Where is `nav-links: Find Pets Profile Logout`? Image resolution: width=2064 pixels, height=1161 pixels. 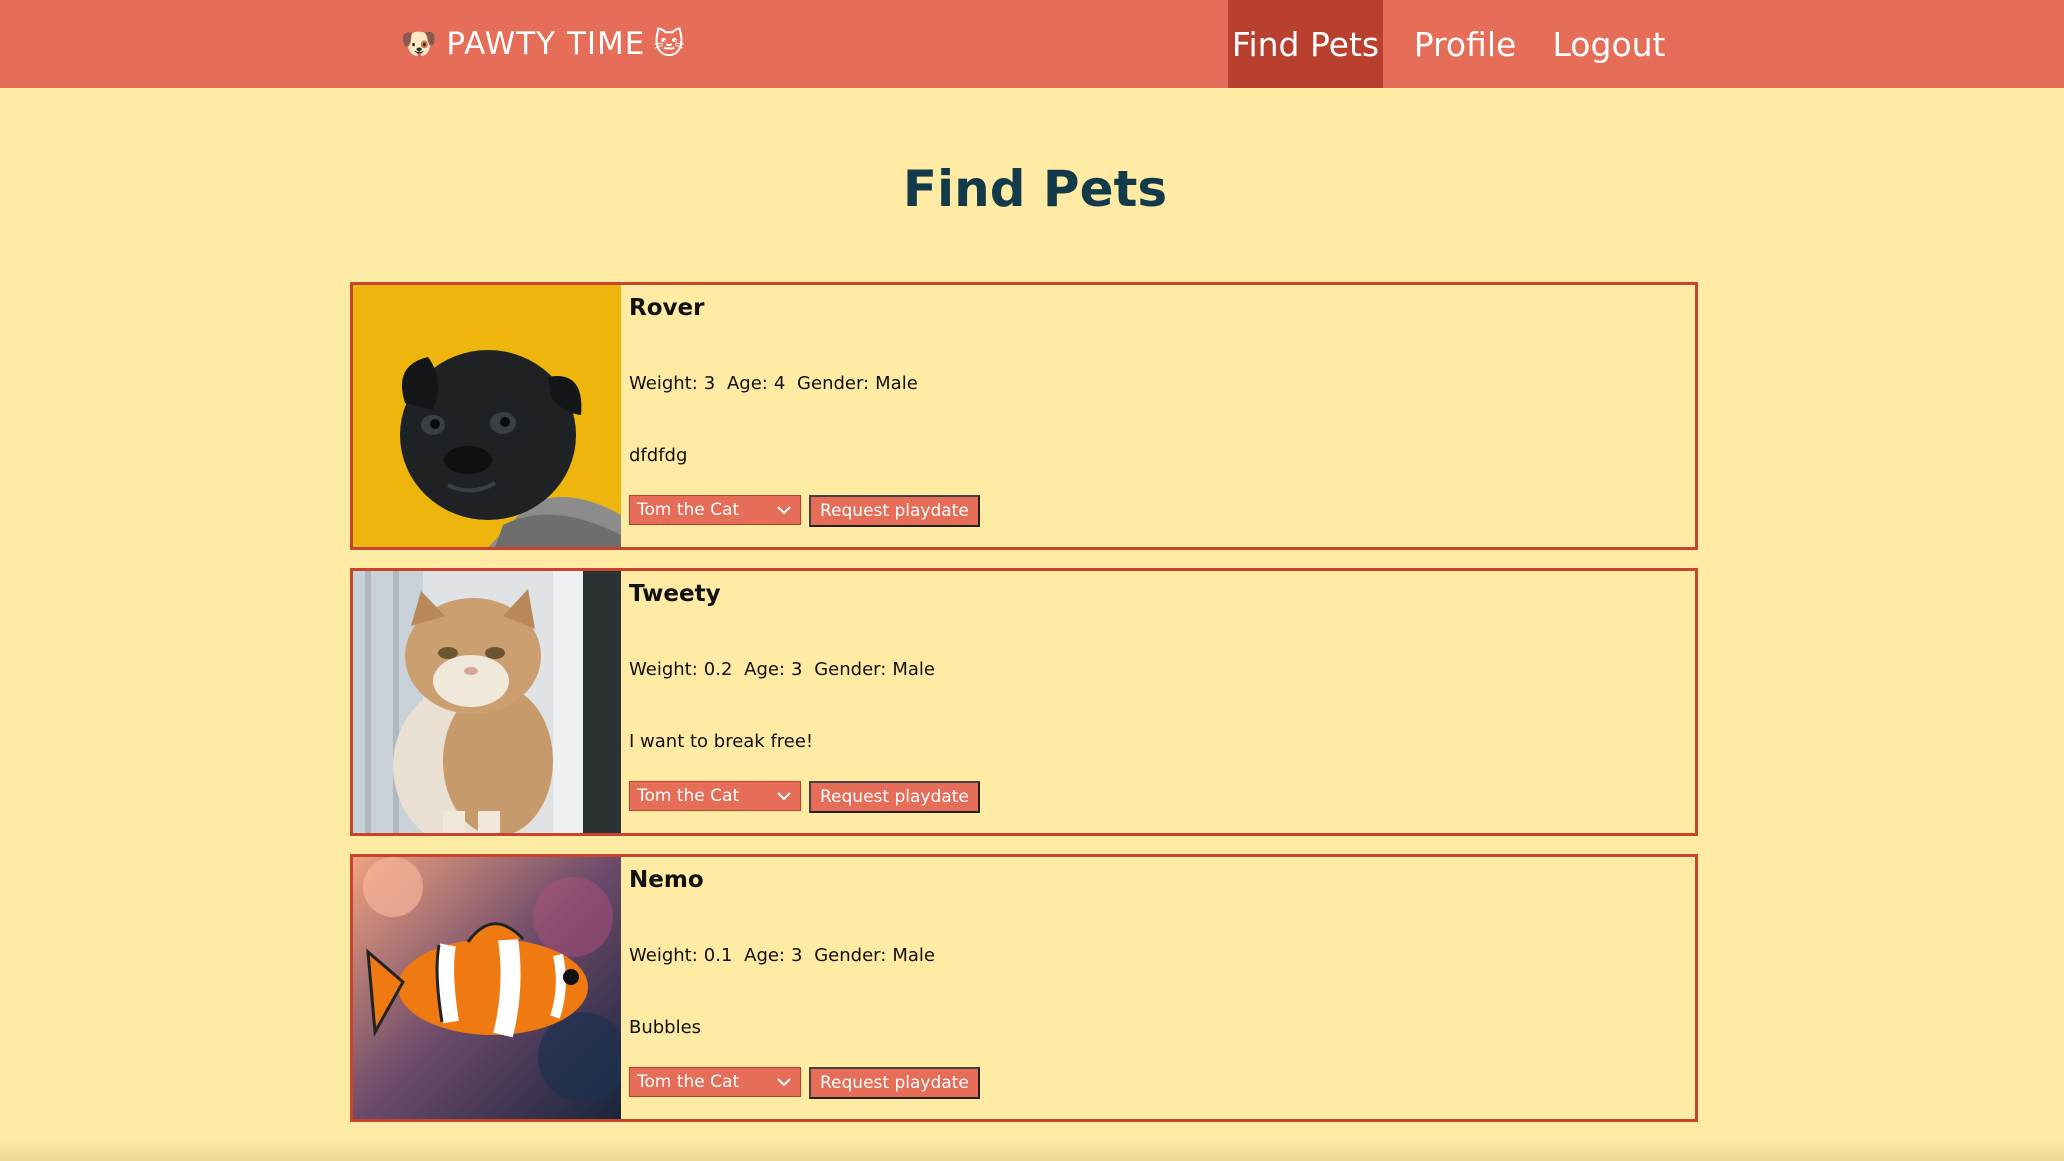
nav-links: Find Pets Profile Logout is located at coordinates (1449, 44).